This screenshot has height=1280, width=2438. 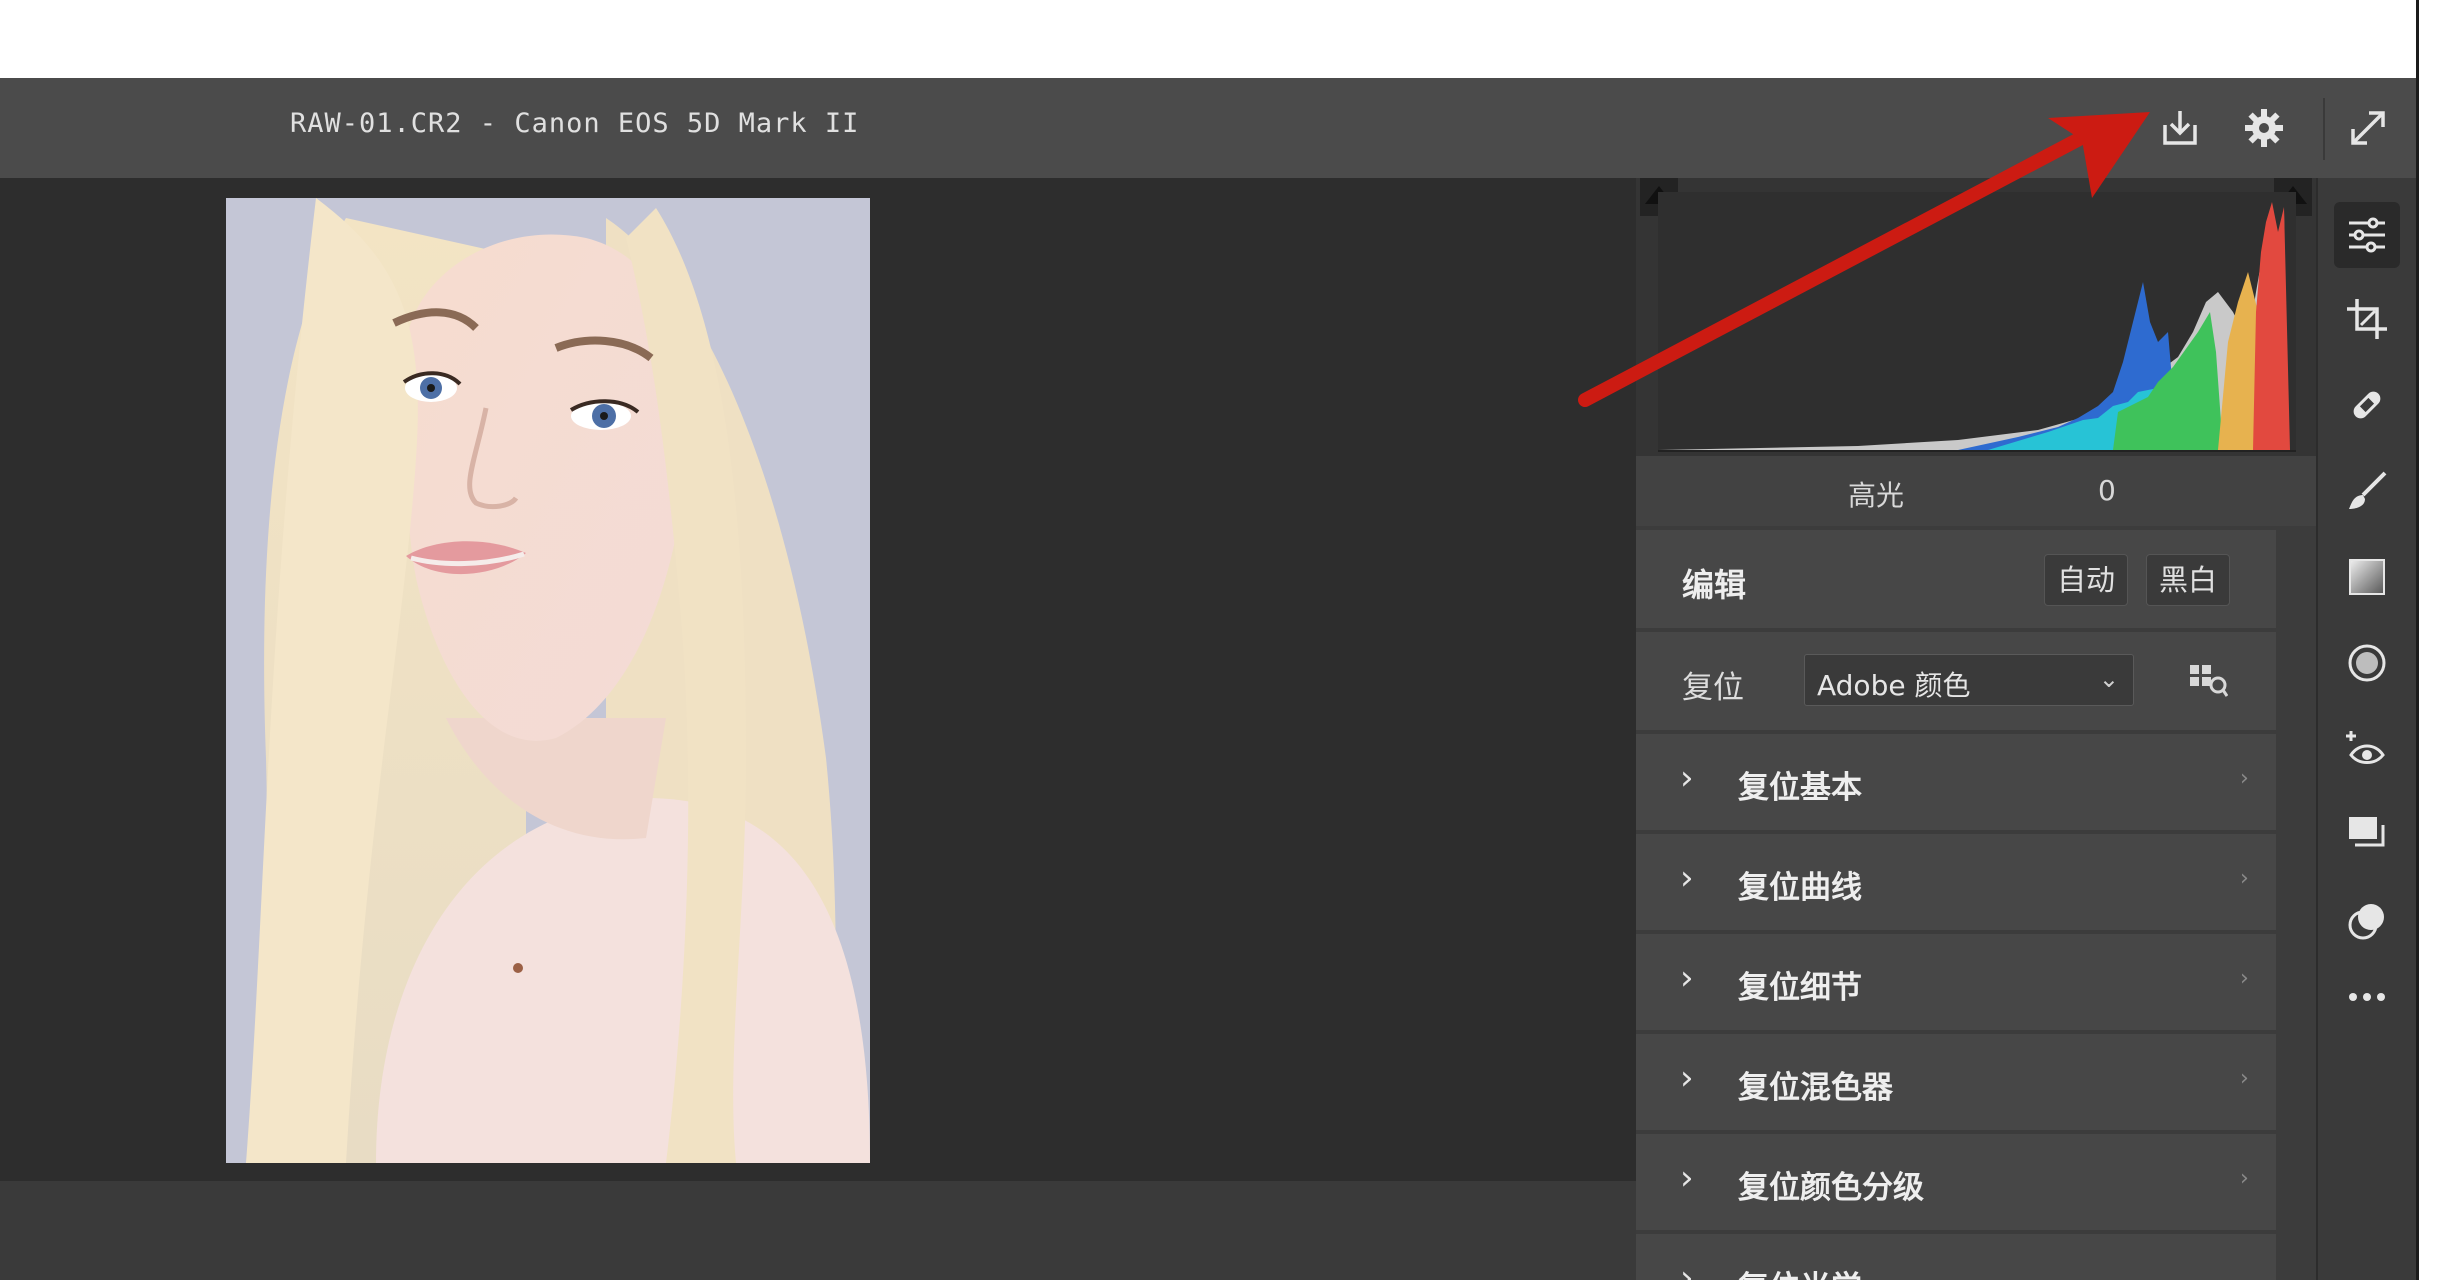 I want to click on section-label: 复位混色器, so click(x=1815, y=1088).